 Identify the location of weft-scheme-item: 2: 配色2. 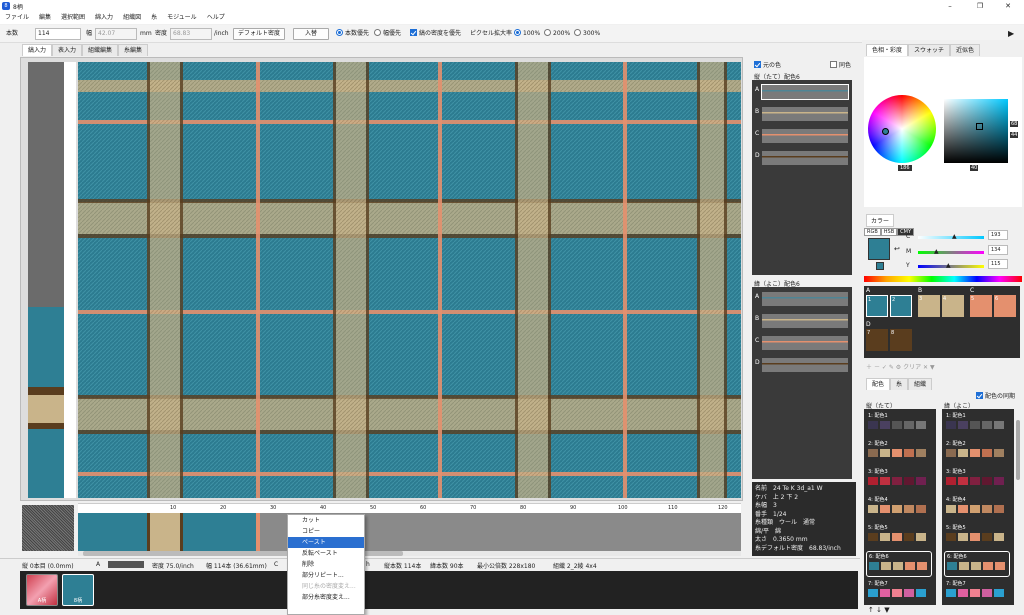
(977, 452).